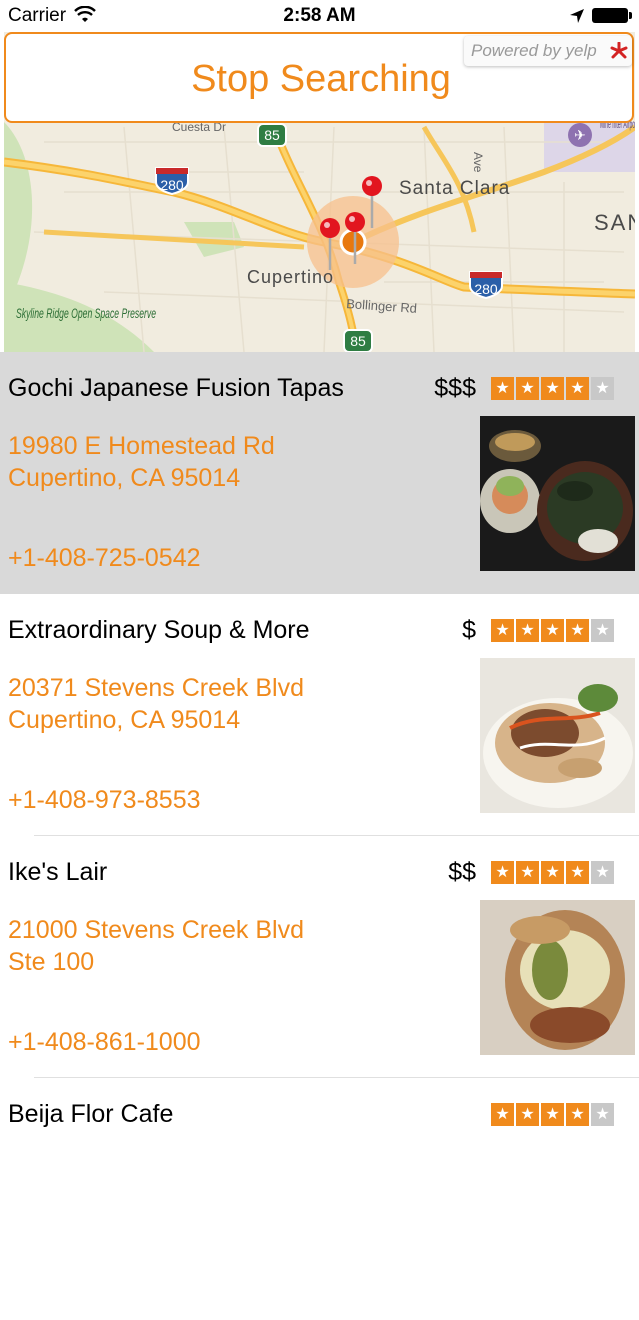 Image resolution: width=639 pixels, height=1320 pixels. I want to click on business-address: 19980 E Homestead Rd Cupertino, CA 95014, so click(141, 462).